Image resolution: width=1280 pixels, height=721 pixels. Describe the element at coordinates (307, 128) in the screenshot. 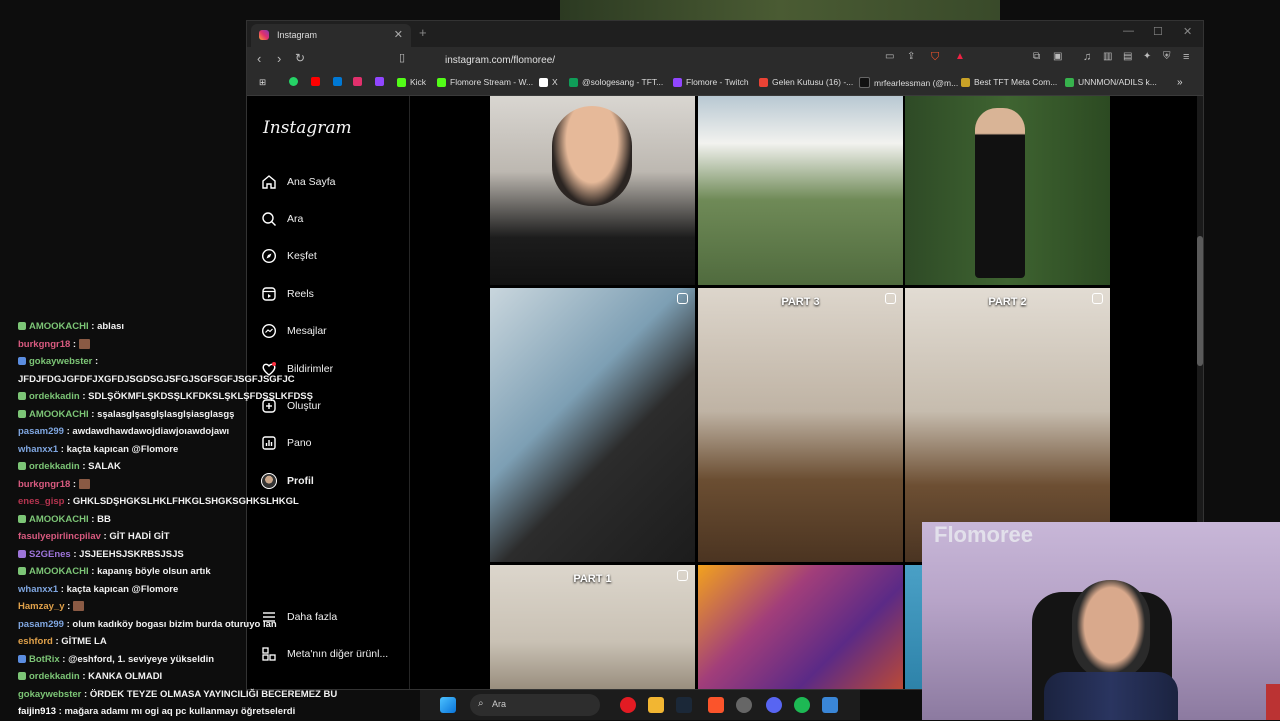

I see `instagram-logo: Instagram` at that location.